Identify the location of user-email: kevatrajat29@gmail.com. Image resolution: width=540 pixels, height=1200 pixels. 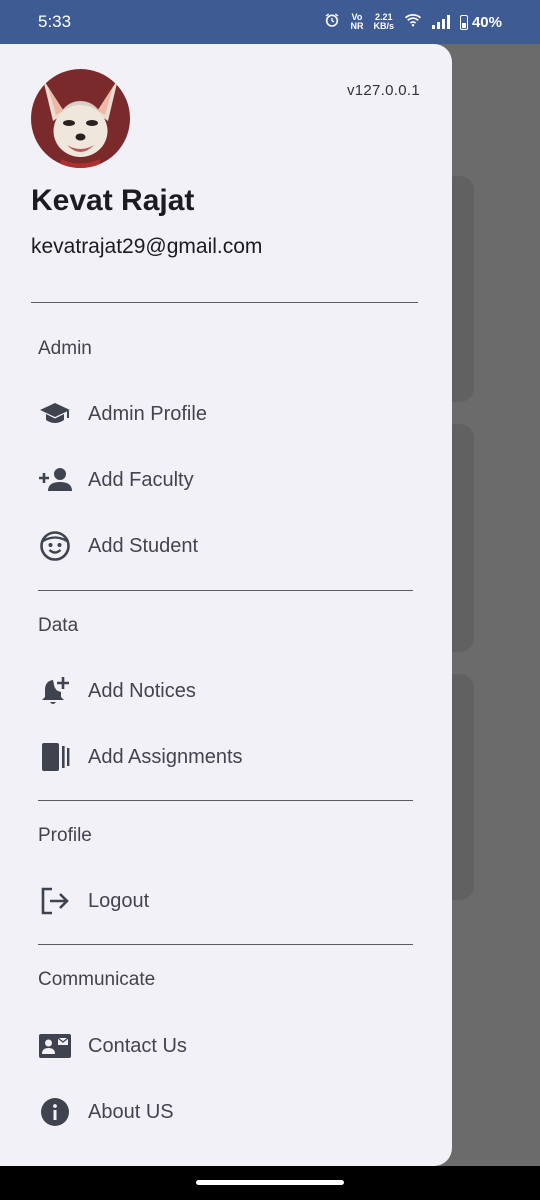
(147, 246).